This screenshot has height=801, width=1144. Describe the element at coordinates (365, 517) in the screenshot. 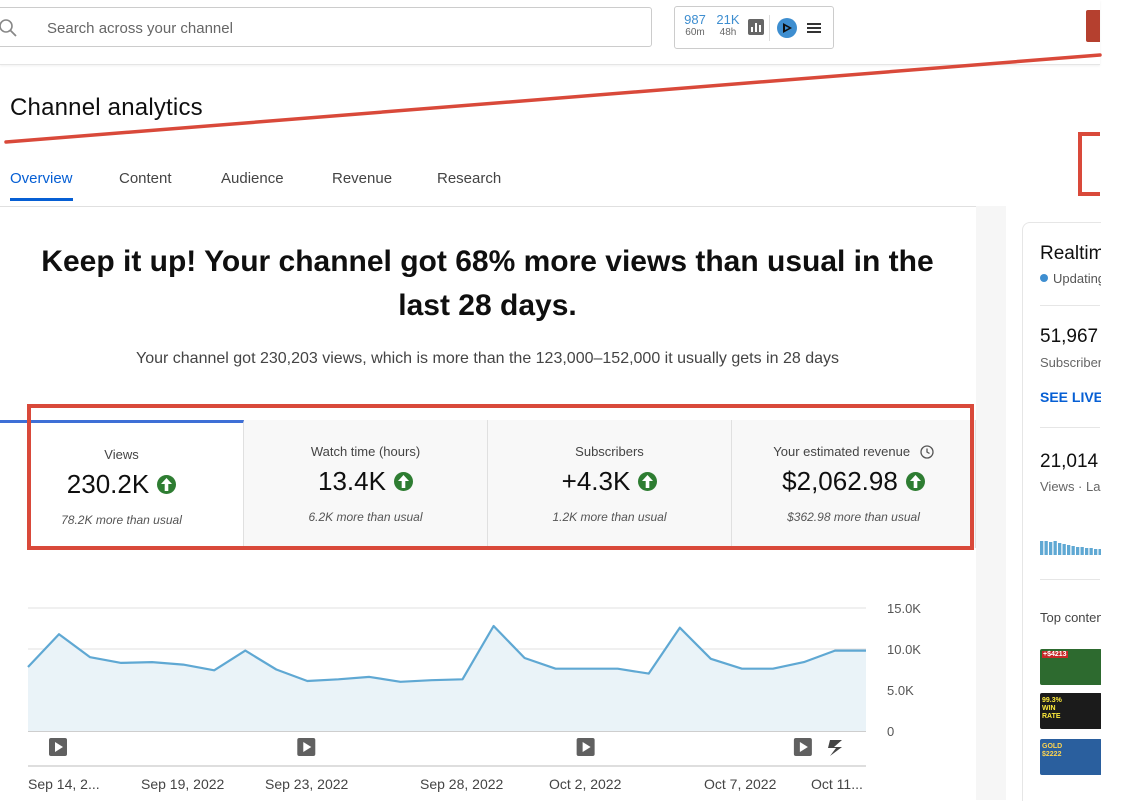

I see `metric-note: 6.2K more than usual` at that location.